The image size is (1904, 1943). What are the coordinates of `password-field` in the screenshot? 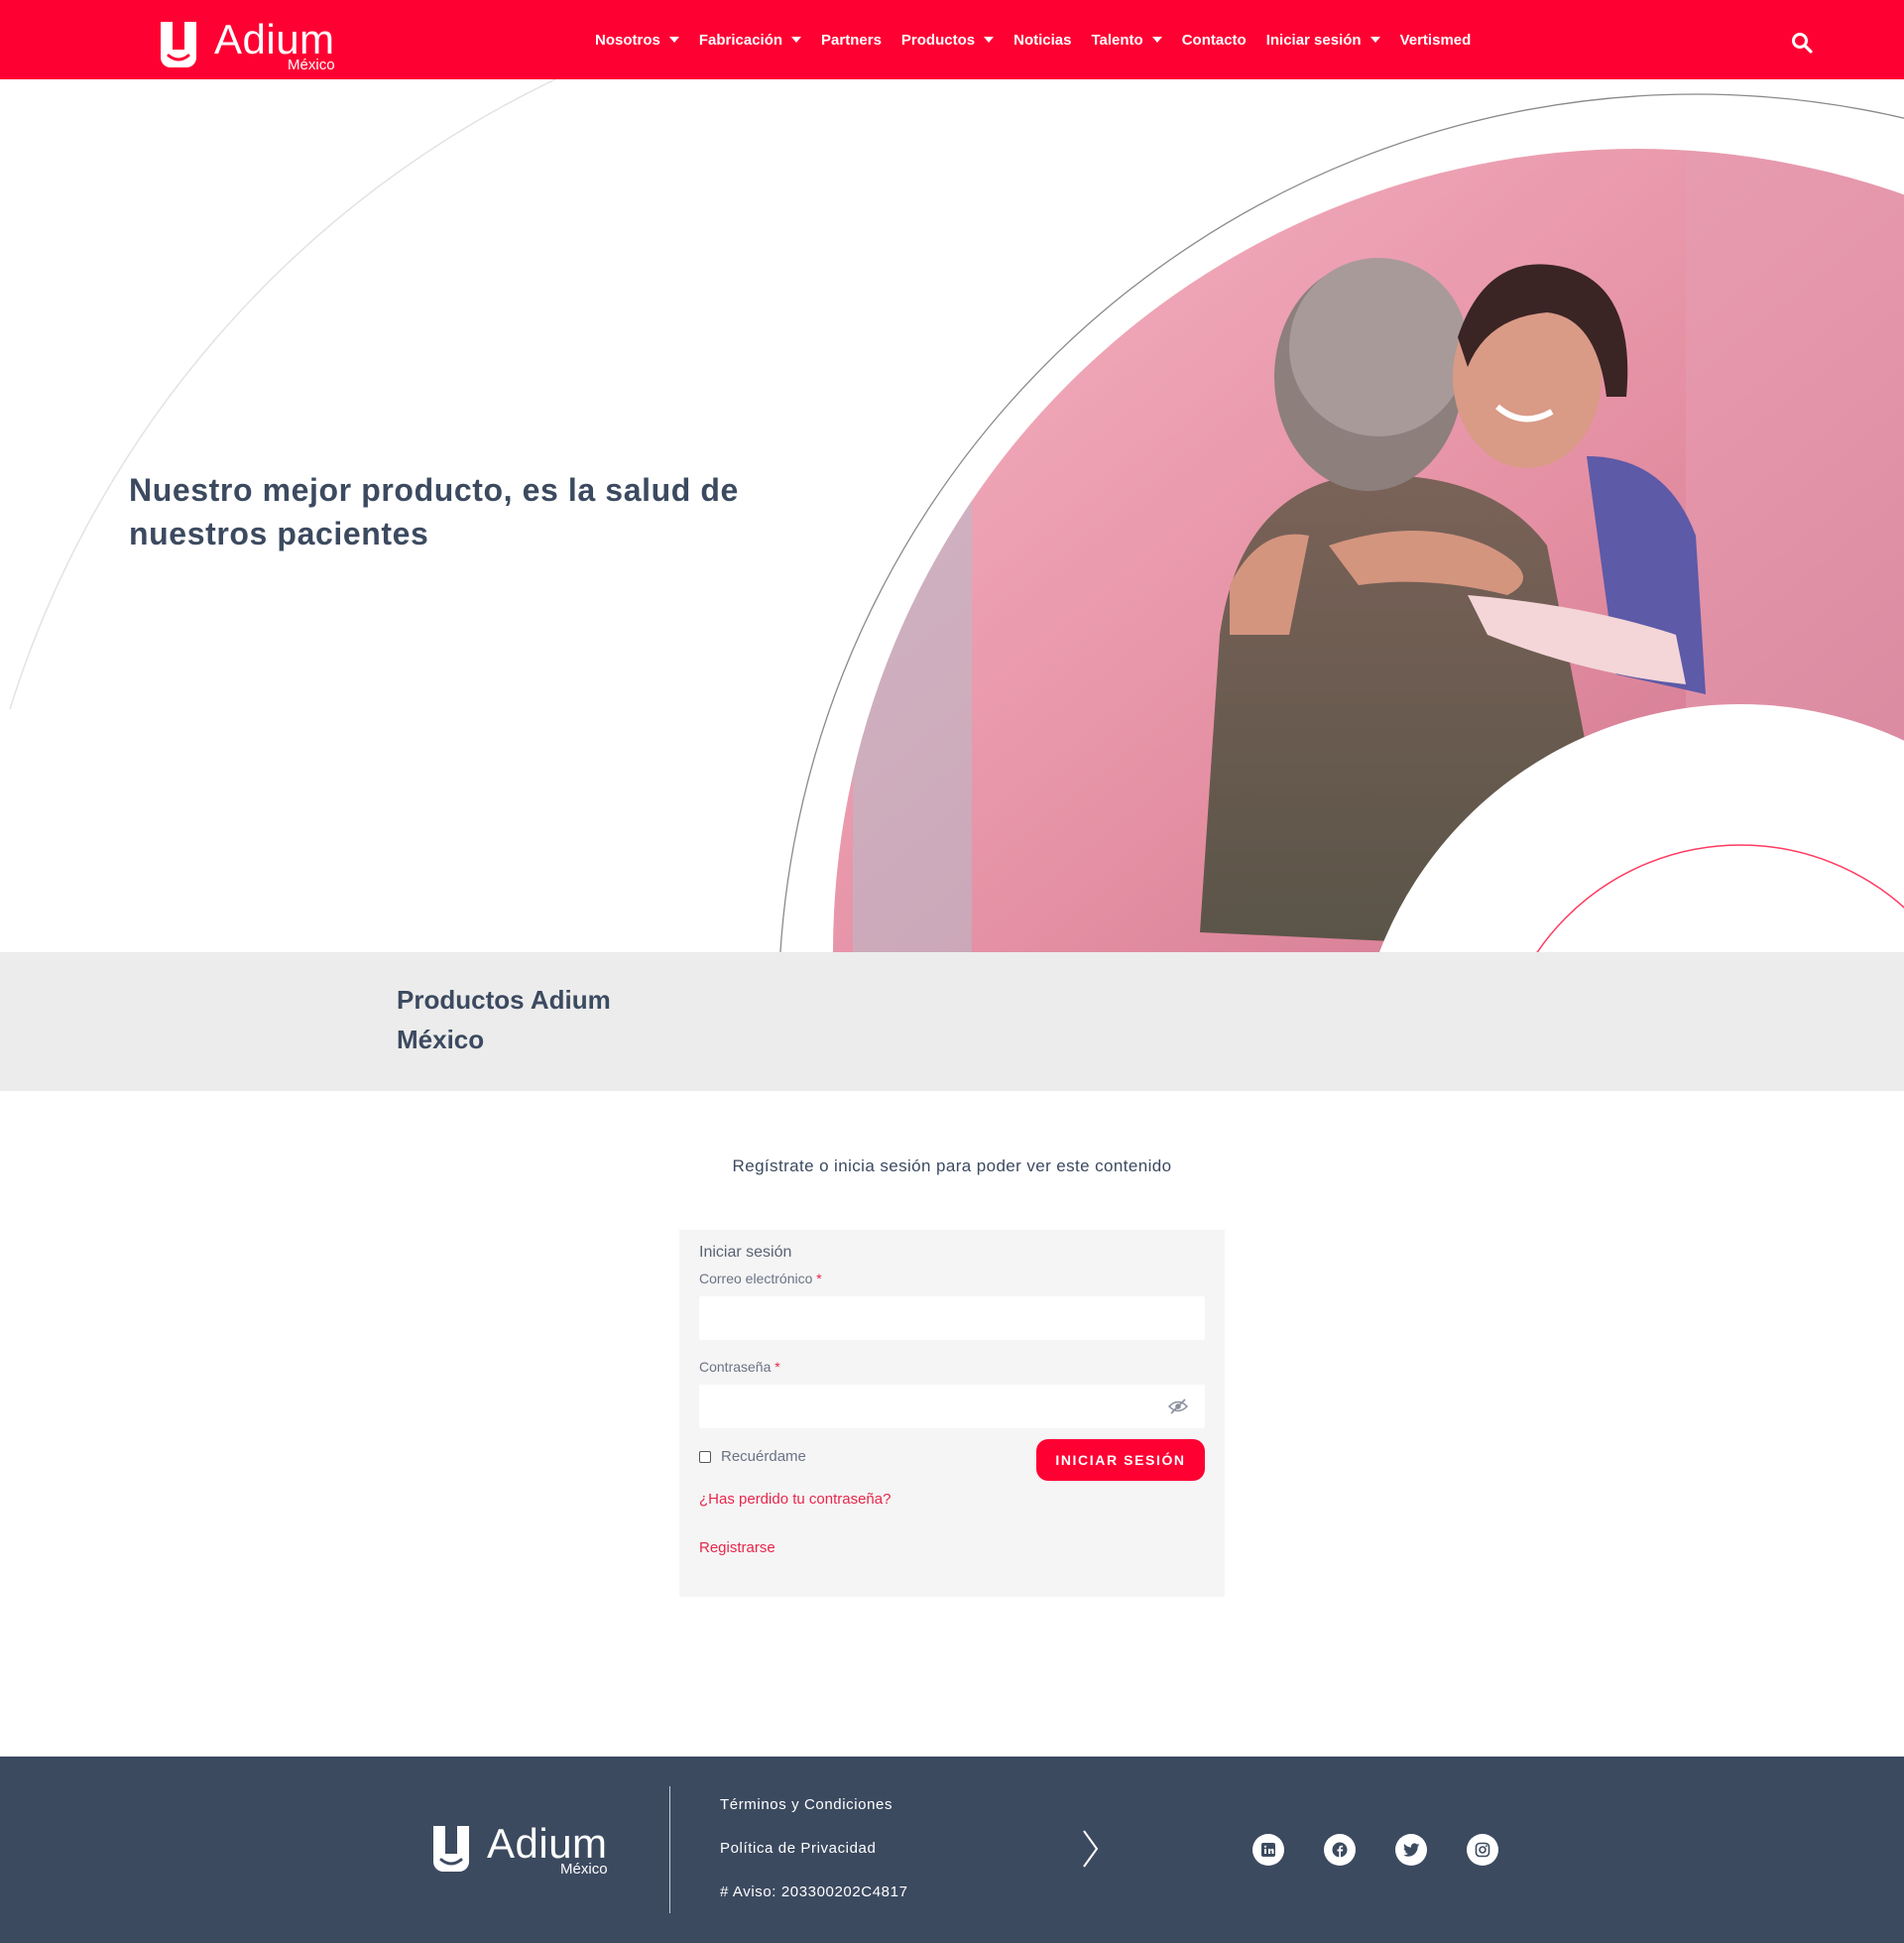 It's located at (952, 1407).